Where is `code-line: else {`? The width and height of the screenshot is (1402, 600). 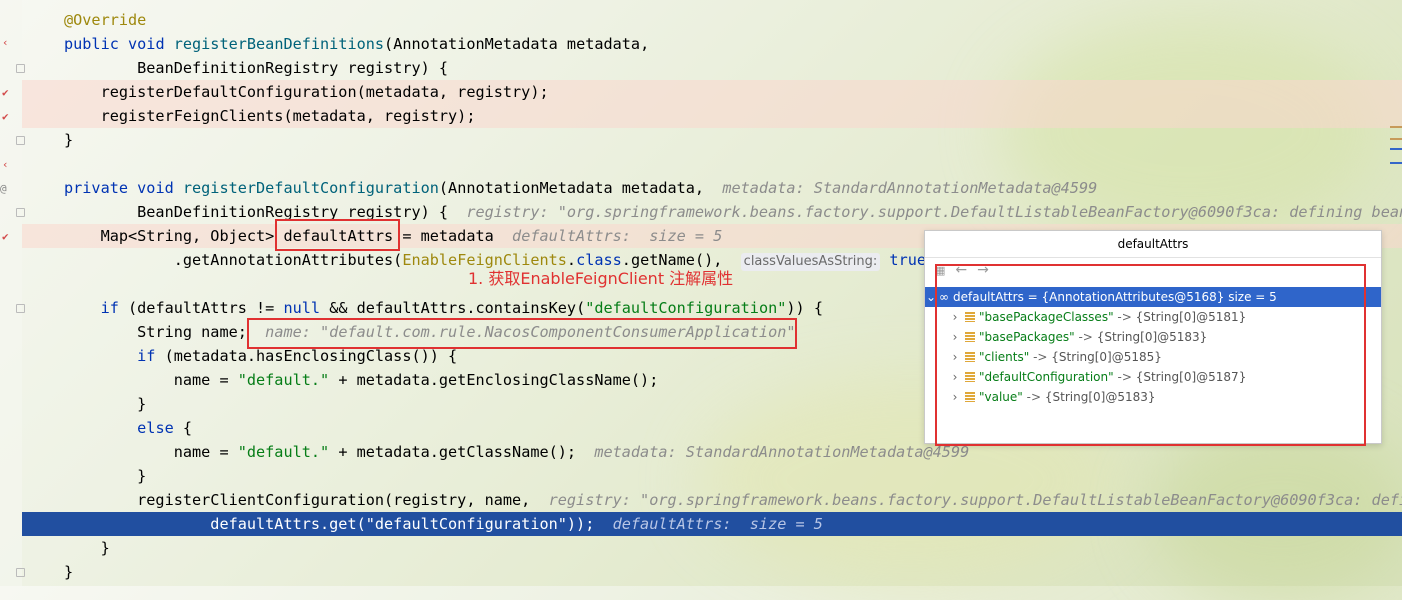
code-line: else { is located at coordinates (128, 428).